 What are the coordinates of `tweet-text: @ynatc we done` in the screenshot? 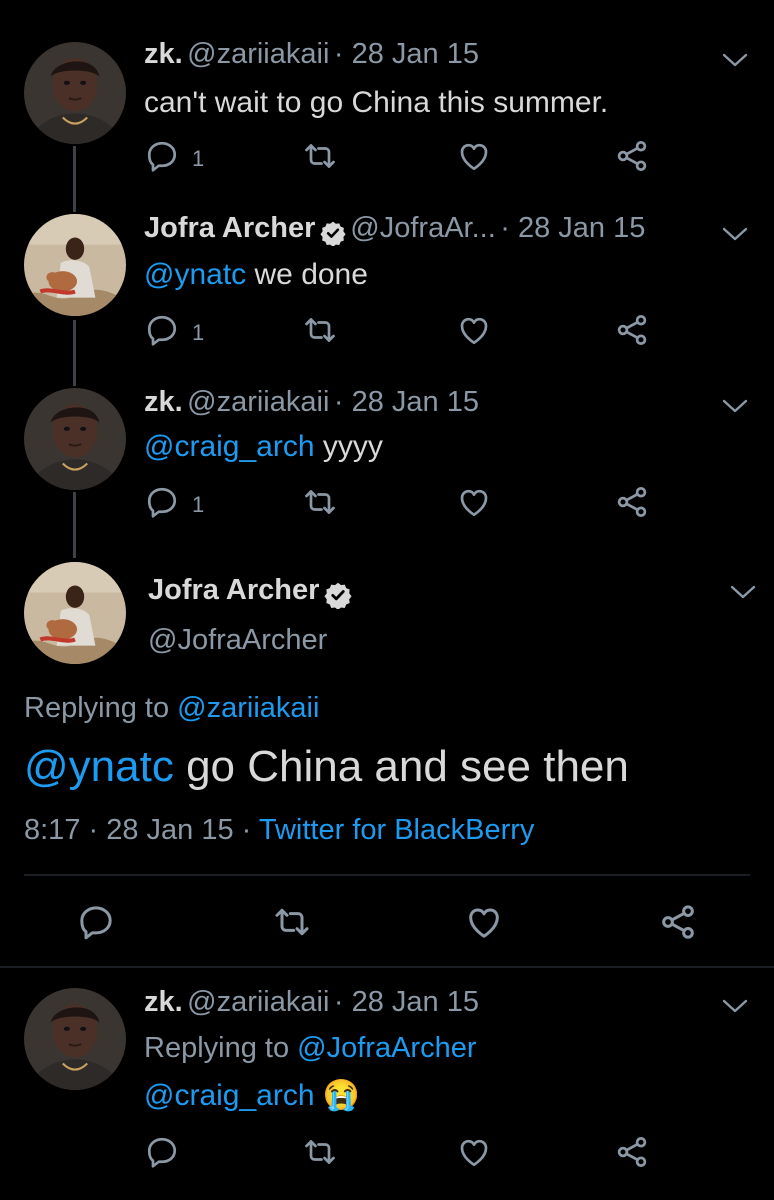 It's located at (256, 274).